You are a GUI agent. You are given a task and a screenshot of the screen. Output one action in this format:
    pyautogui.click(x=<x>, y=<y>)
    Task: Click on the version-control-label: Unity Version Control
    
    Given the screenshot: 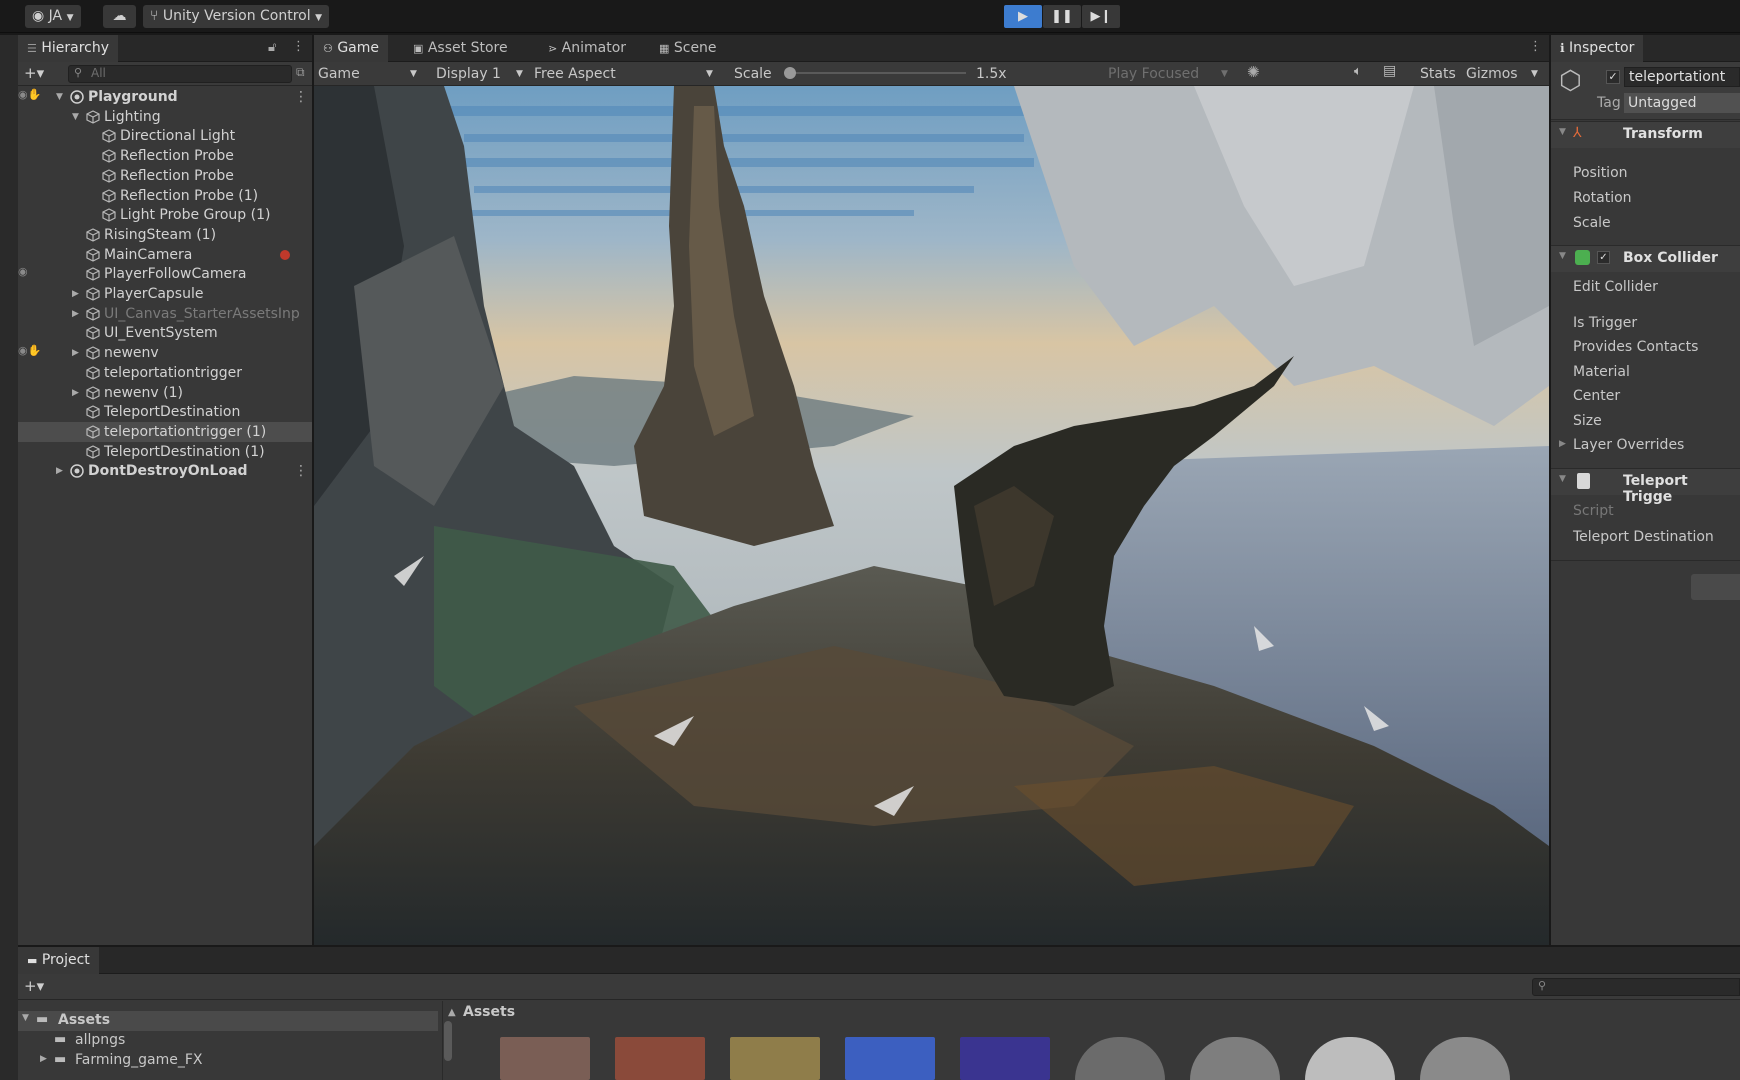 What is the action you would take?
    pyautogui.click(x=236, y=16)
    